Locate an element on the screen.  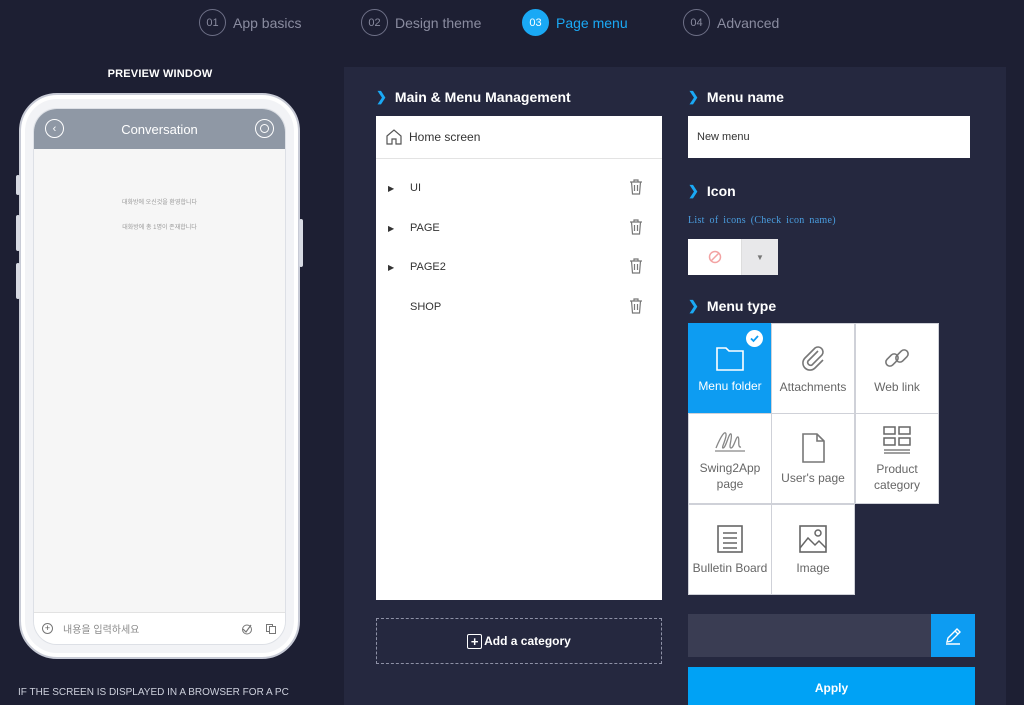
menu-type-users-page: User's page is located at coordinates (813, 458).